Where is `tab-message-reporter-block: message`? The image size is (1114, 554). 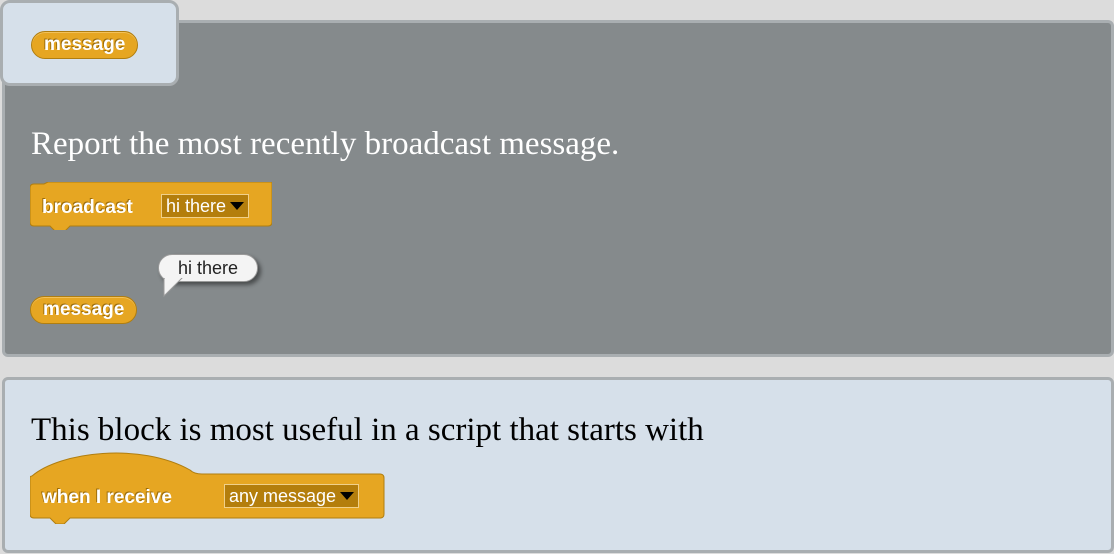
tab-message-reporter-block: message is located at coordinates (85, 45).